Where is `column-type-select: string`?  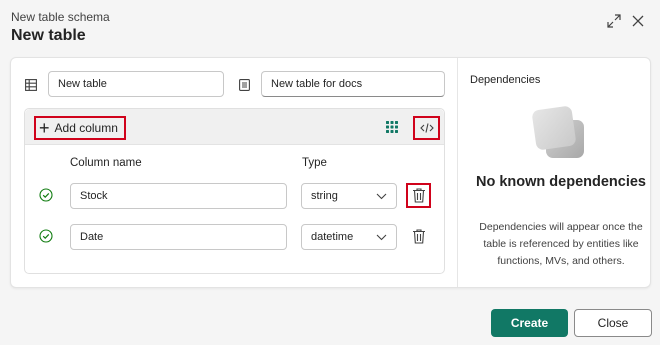
column-type-select: string is located at coordinates (349, 196).